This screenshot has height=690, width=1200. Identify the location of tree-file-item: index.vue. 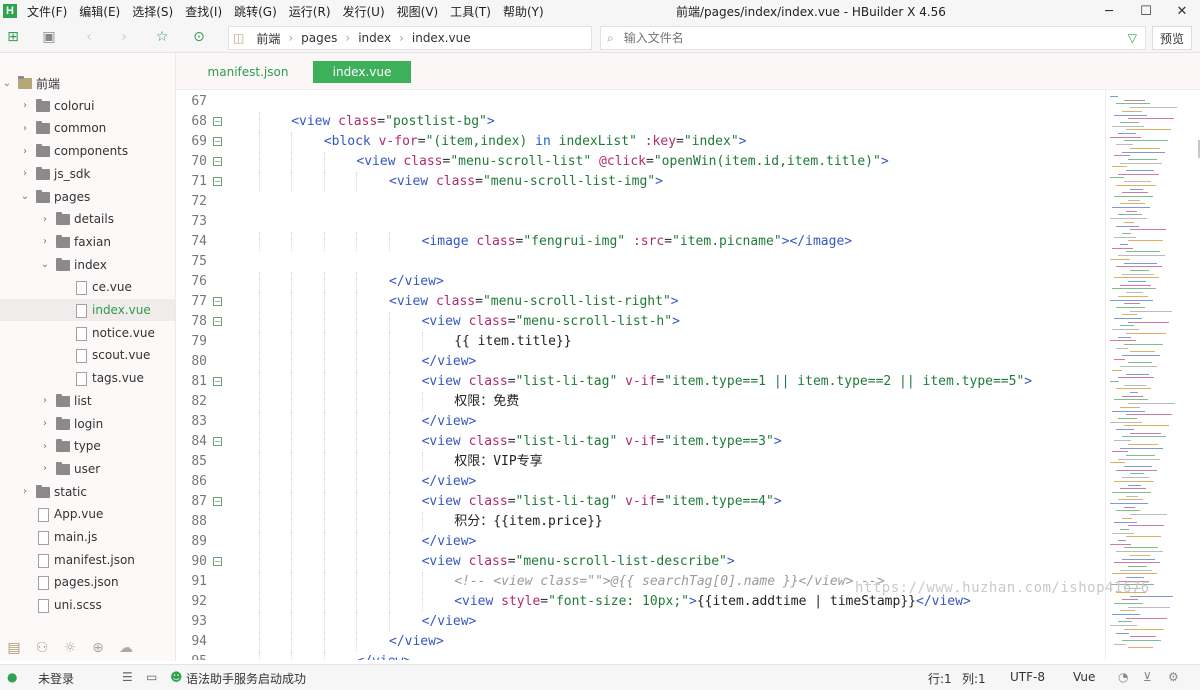
(87, 310).